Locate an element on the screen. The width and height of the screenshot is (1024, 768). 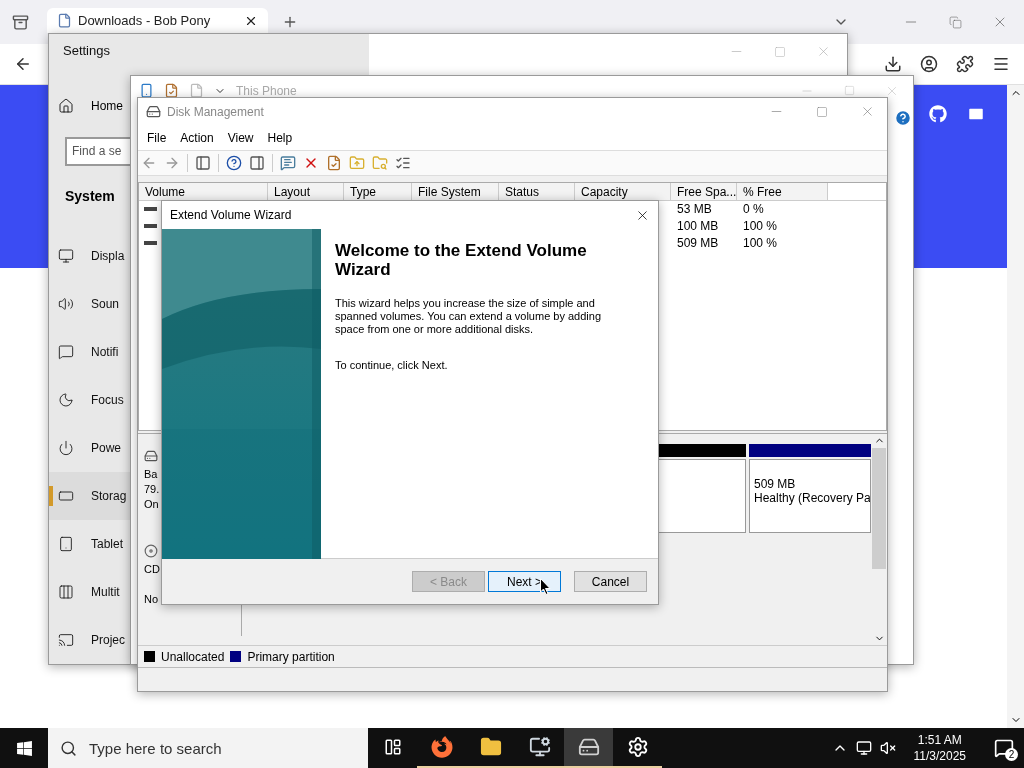
column-header: Type is located at coordinates (378, 191).